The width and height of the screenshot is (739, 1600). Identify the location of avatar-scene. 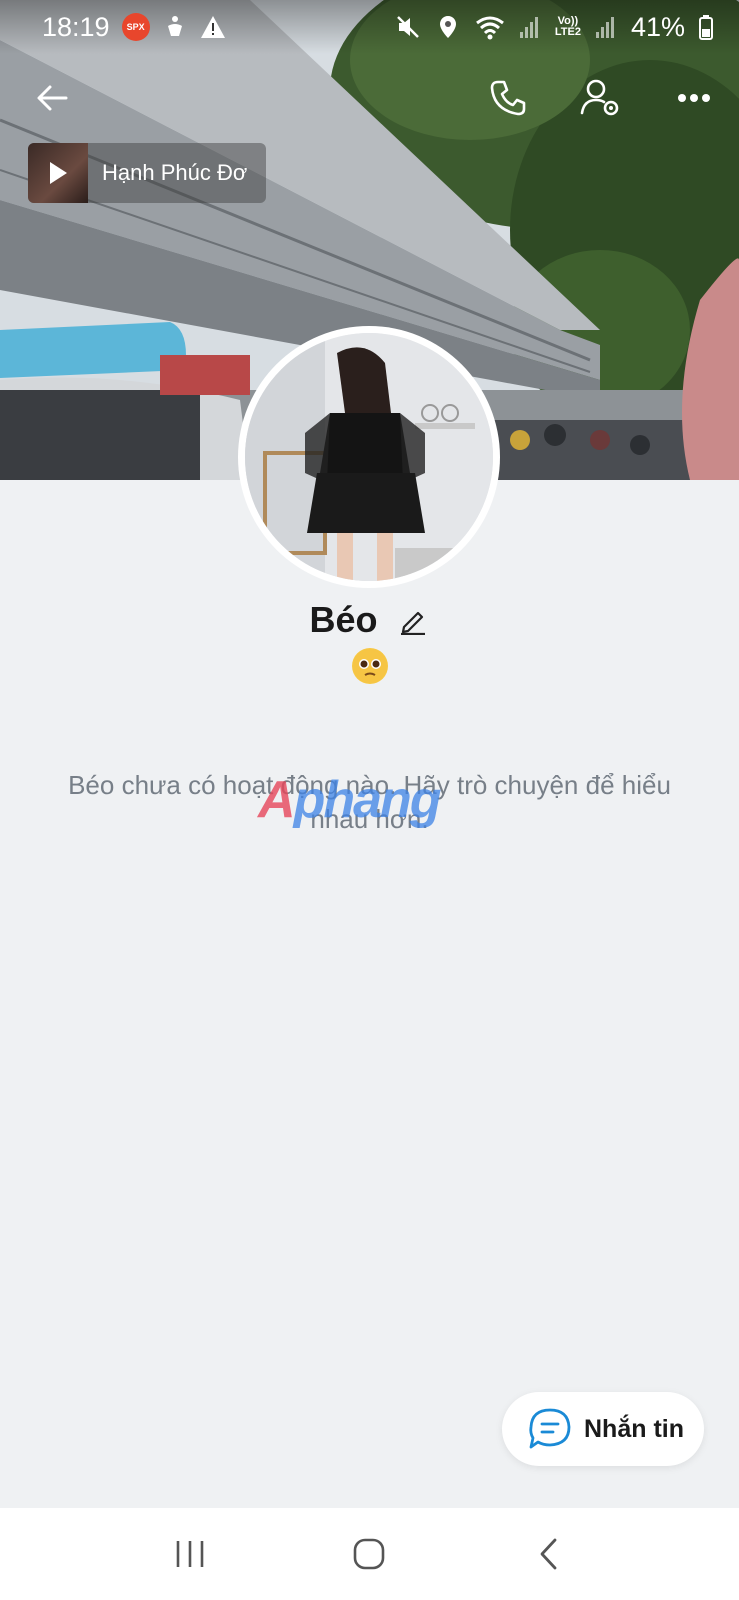
(369, 457).